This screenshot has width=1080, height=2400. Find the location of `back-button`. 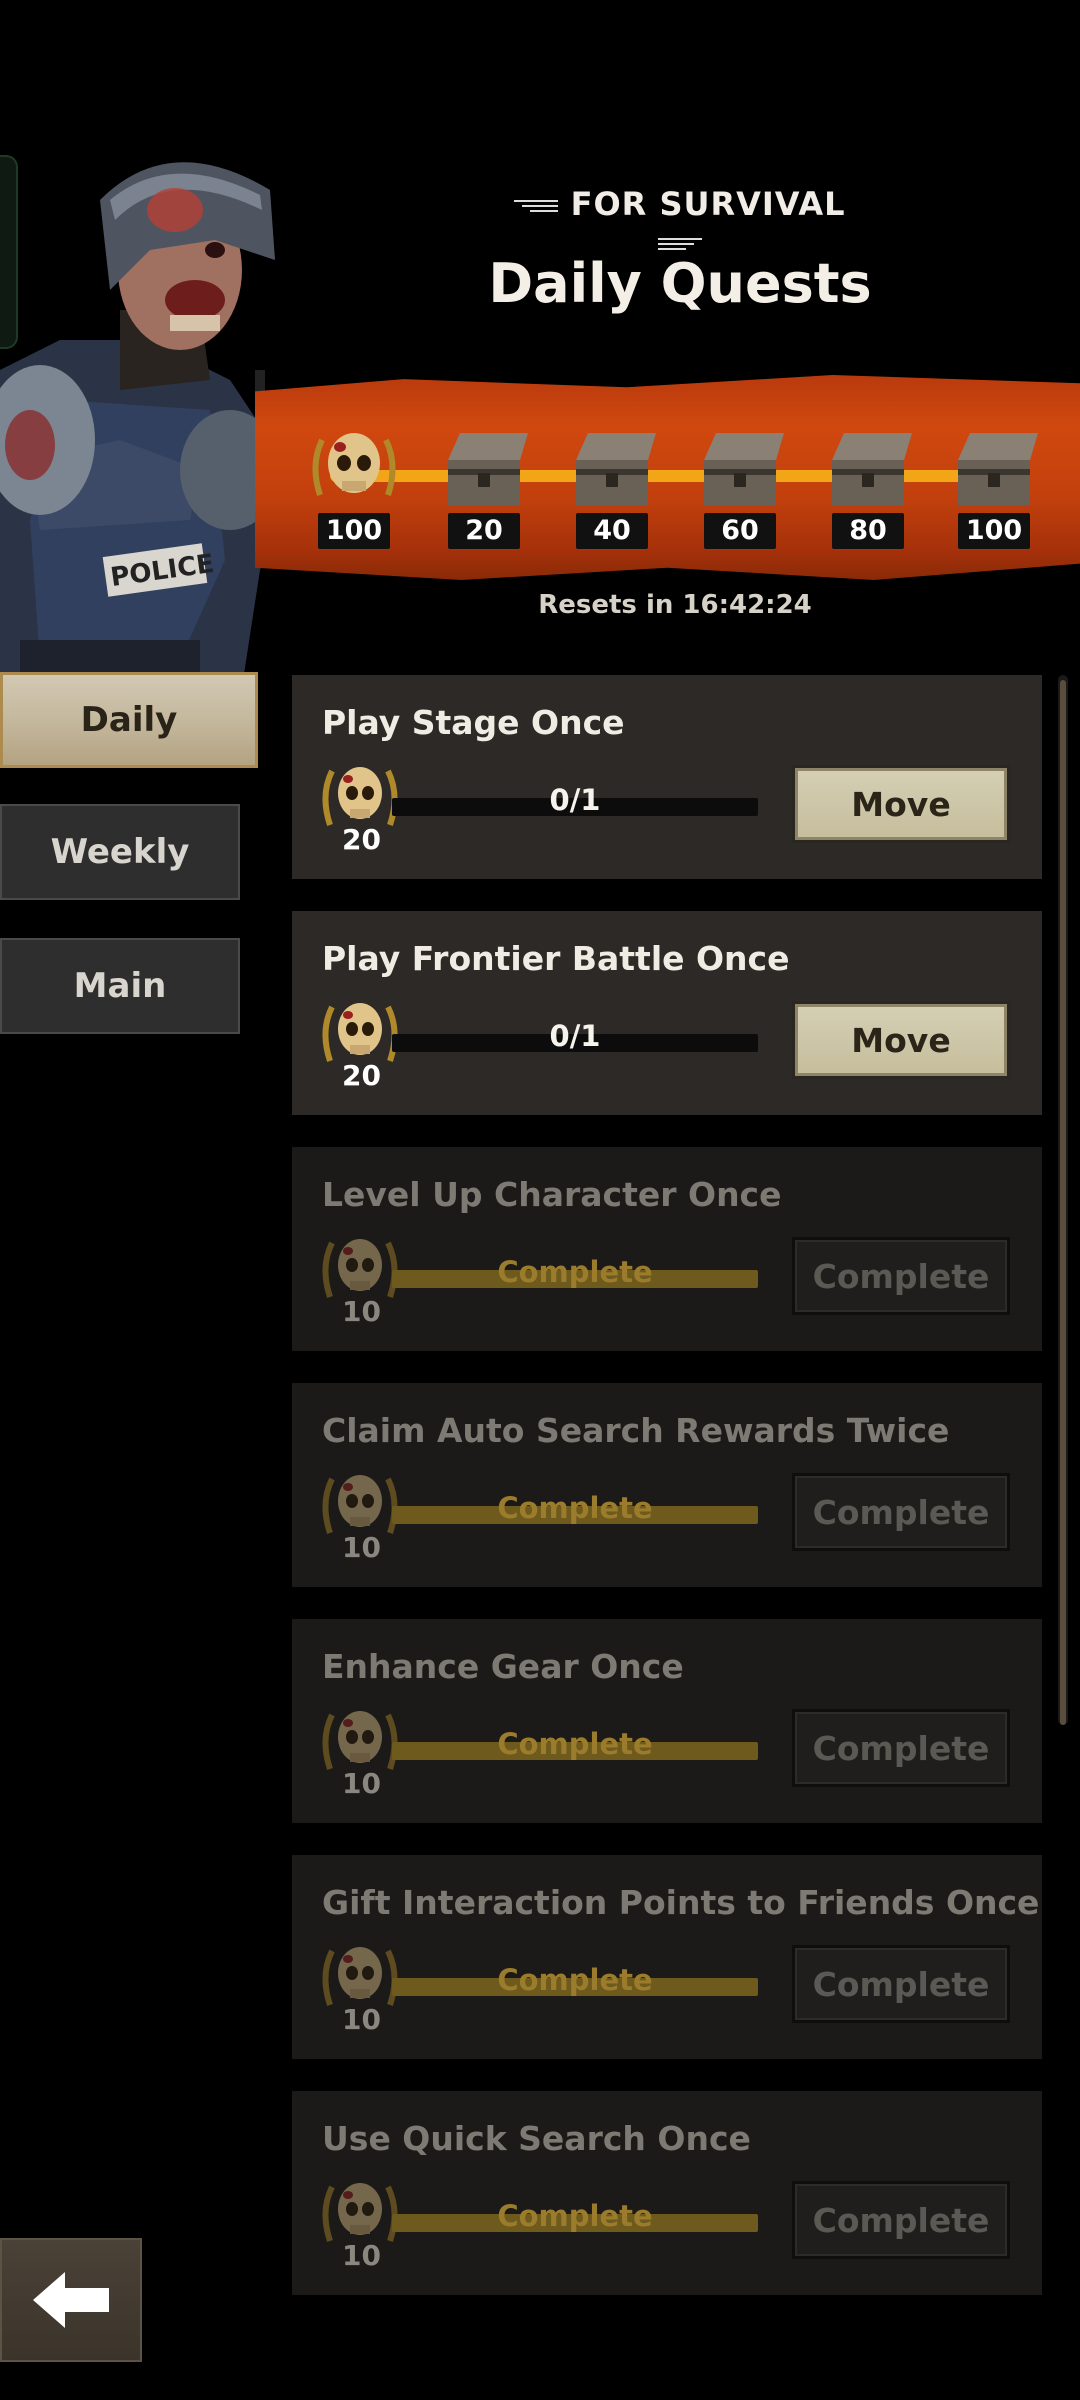

back-button is located at coordinates (71, 2300).